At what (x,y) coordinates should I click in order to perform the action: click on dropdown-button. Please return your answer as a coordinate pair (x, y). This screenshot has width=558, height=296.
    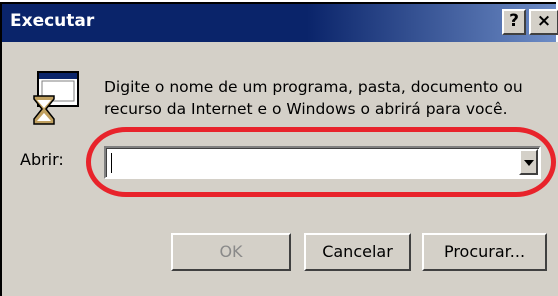
    Looking at the image, I should click on (528, 162).